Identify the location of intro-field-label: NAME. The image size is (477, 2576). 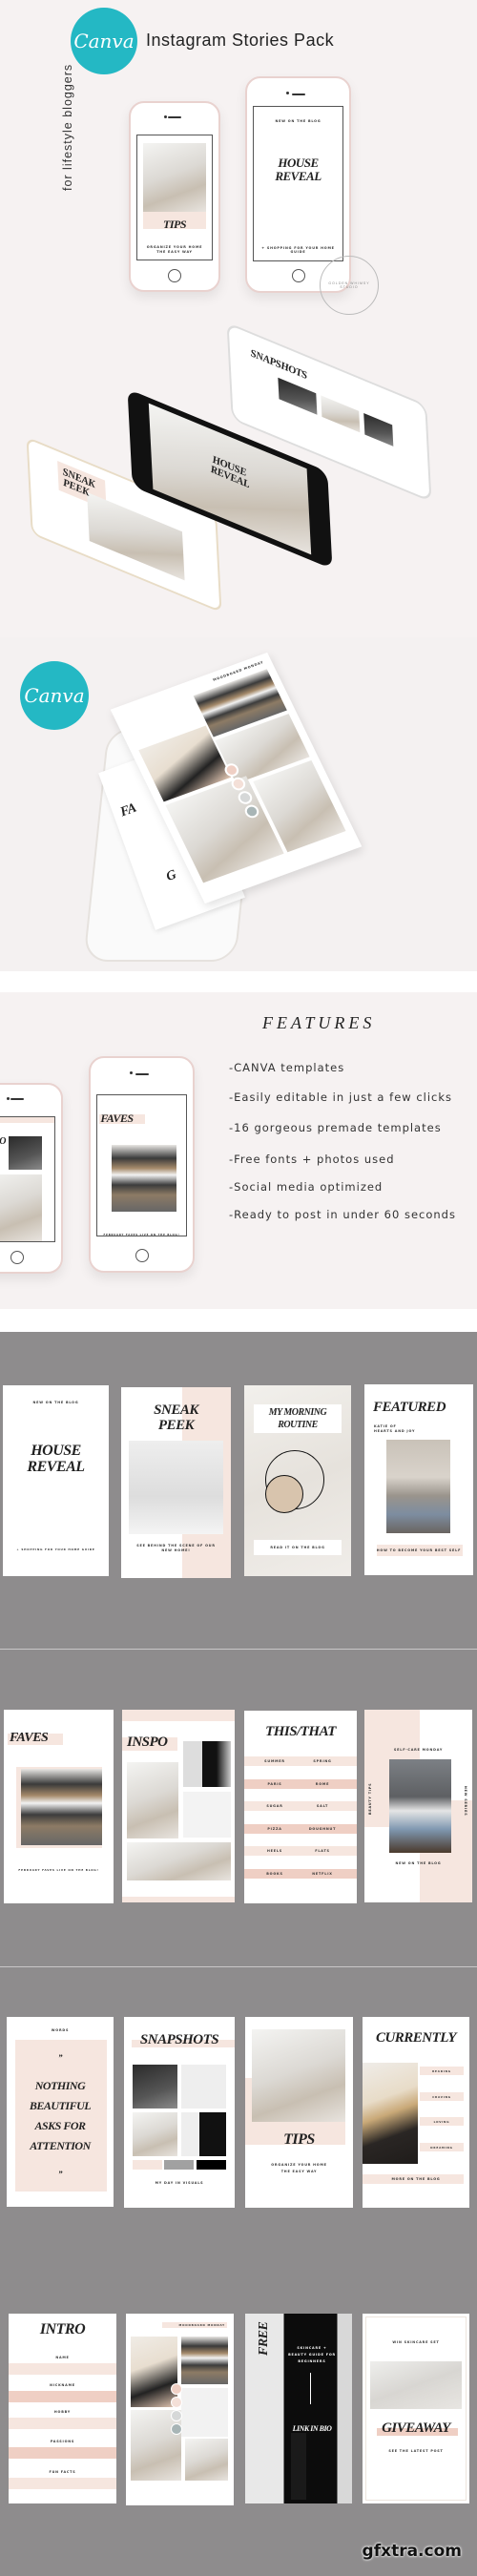
(62, 2357).